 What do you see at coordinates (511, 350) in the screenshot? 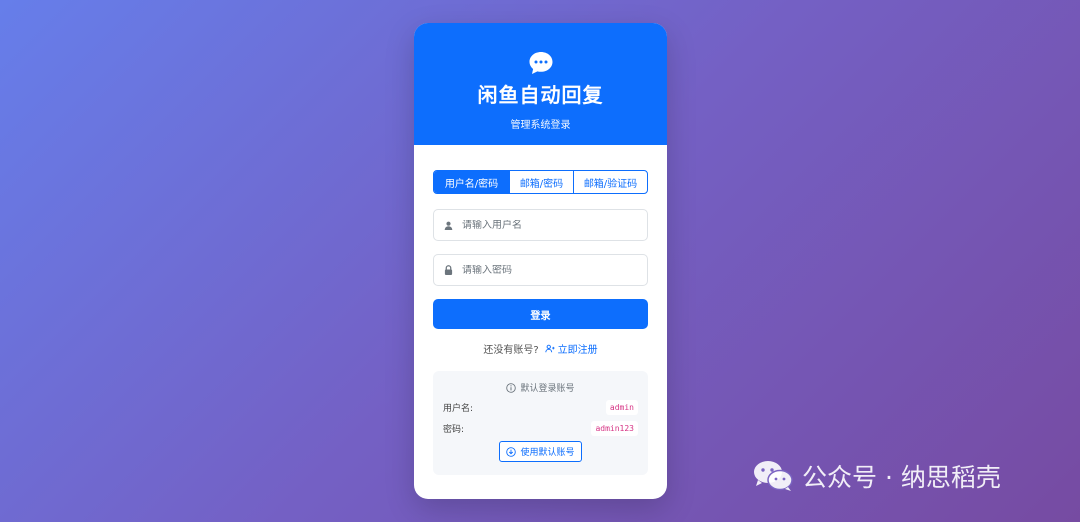
I see `register-prompt: 还没有账号?` at bounding box center [511, 350].